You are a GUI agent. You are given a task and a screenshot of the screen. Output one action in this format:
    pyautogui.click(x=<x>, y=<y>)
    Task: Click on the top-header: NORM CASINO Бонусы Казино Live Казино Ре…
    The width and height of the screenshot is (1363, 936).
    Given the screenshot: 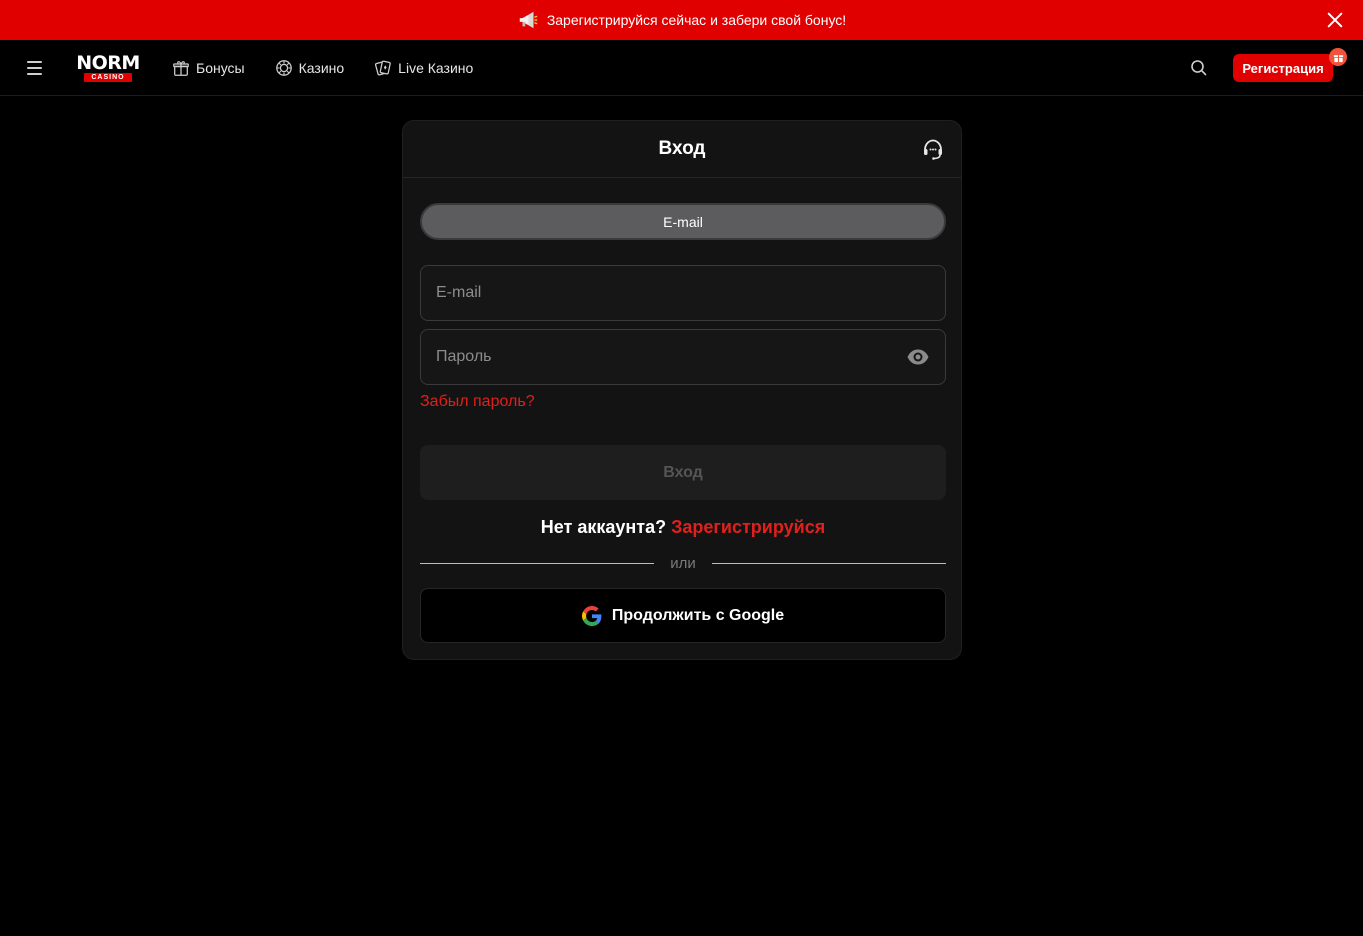 What is the action you would take?
    pyautogui.click(x=681, y=68)
    